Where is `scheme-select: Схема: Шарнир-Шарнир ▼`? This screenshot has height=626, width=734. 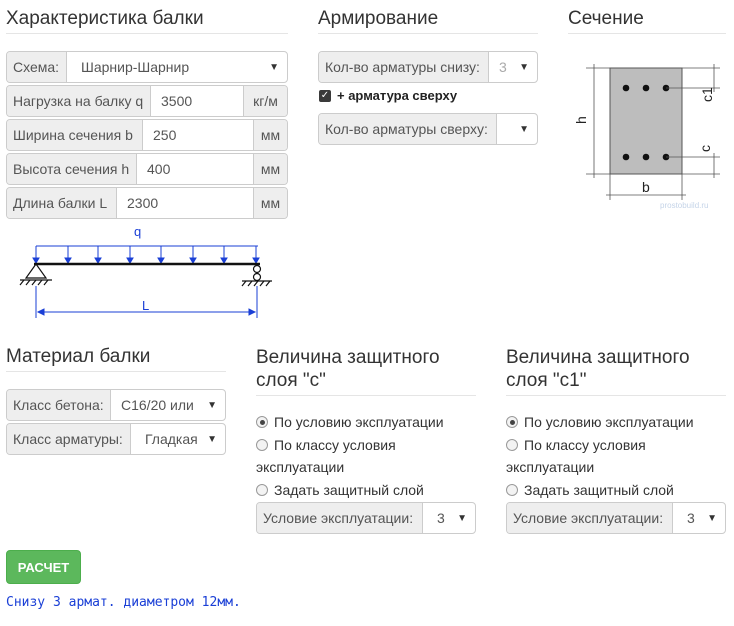 scheme-select: Схема: Шарнир-Шарнир ▼ is located at coordinates (147, 67).